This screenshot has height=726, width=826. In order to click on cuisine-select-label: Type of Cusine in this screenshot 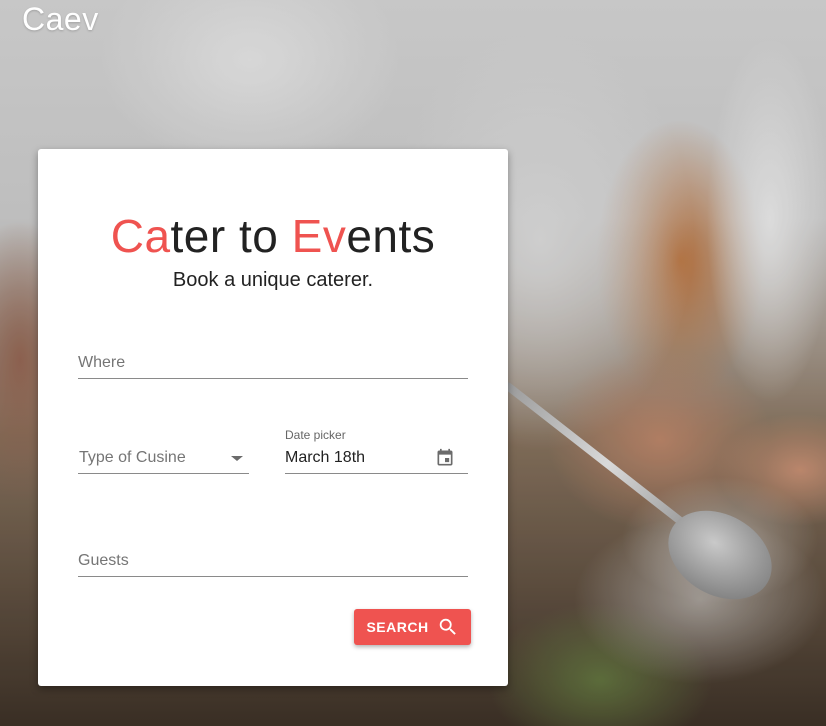, I will do `click(132, 457)`.